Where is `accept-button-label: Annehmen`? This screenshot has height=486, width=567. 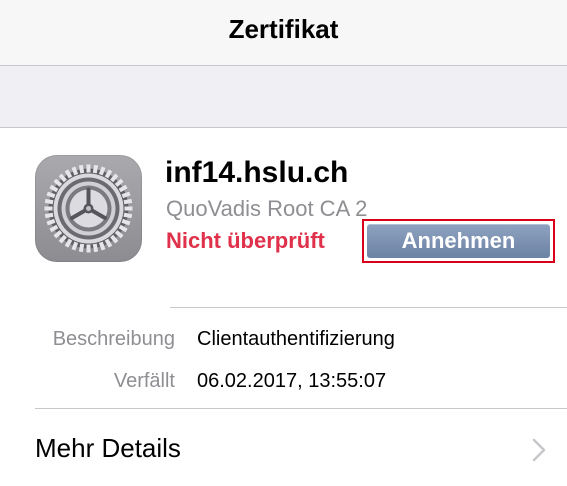
accept-button-label: Annehmen is located at coordinates (458, 241).